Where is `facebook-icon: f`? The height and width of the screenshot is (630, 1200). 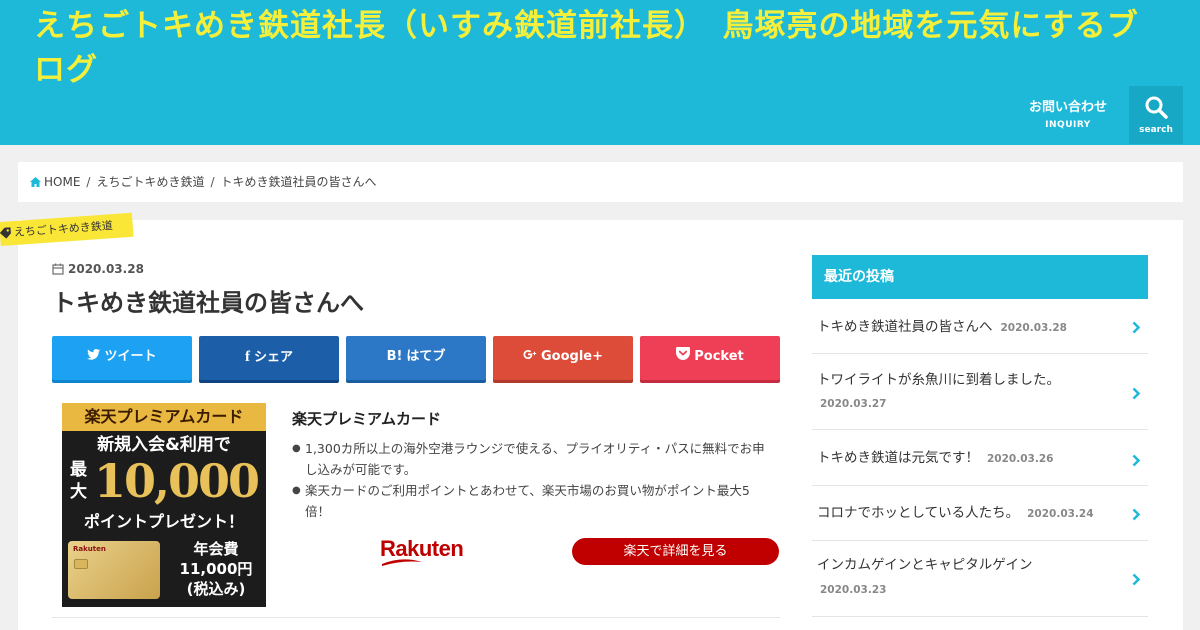
facebook-icon: f is located at coordinates (247, 357).